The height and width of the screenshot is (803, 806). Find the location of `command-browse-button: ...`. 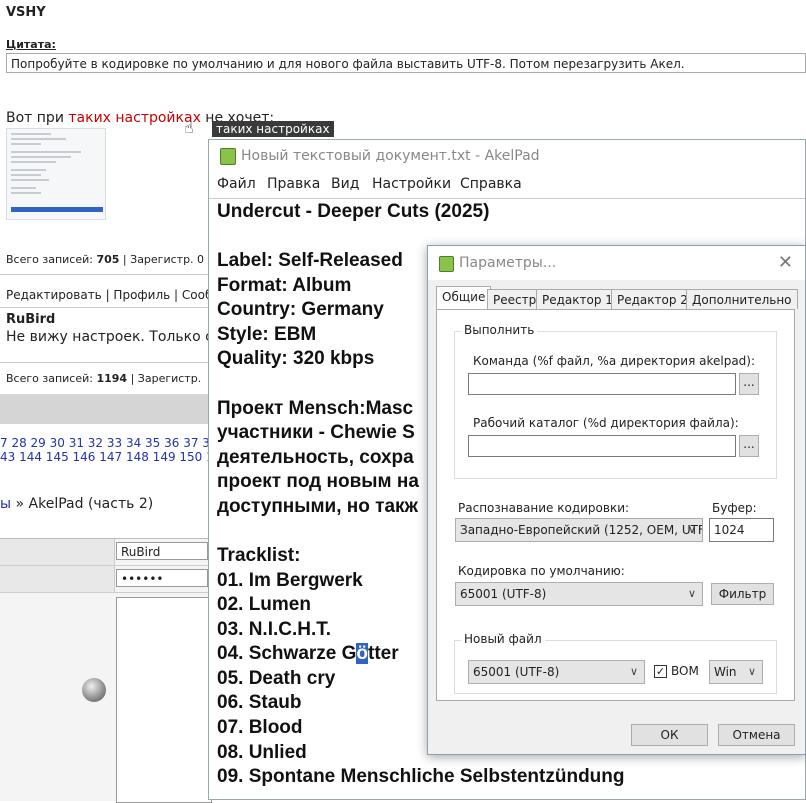

command-browse-button: ... is located at coordinates (749, 384).